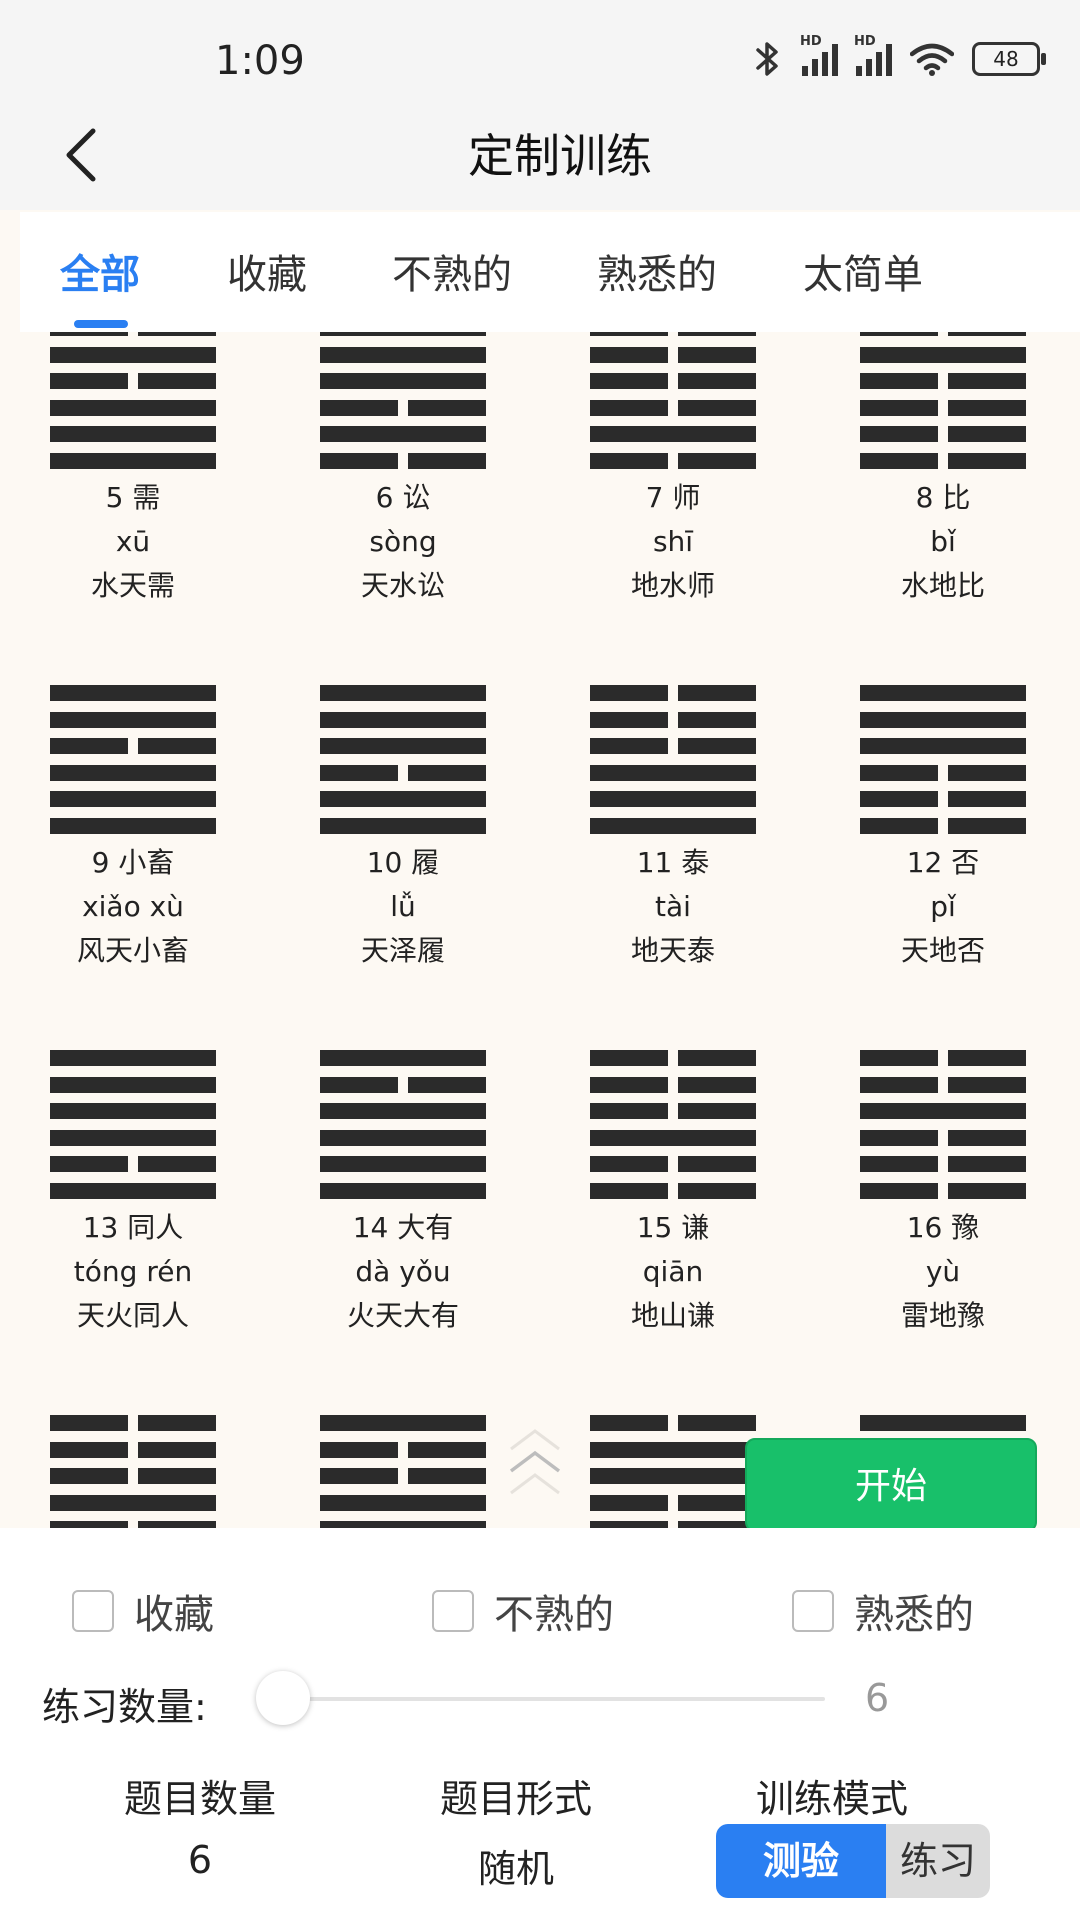  What do you see at coordinates (900, 56) in the screenshot?
I see `status-icons: HD HD 48` at bounding box center [900, 56].